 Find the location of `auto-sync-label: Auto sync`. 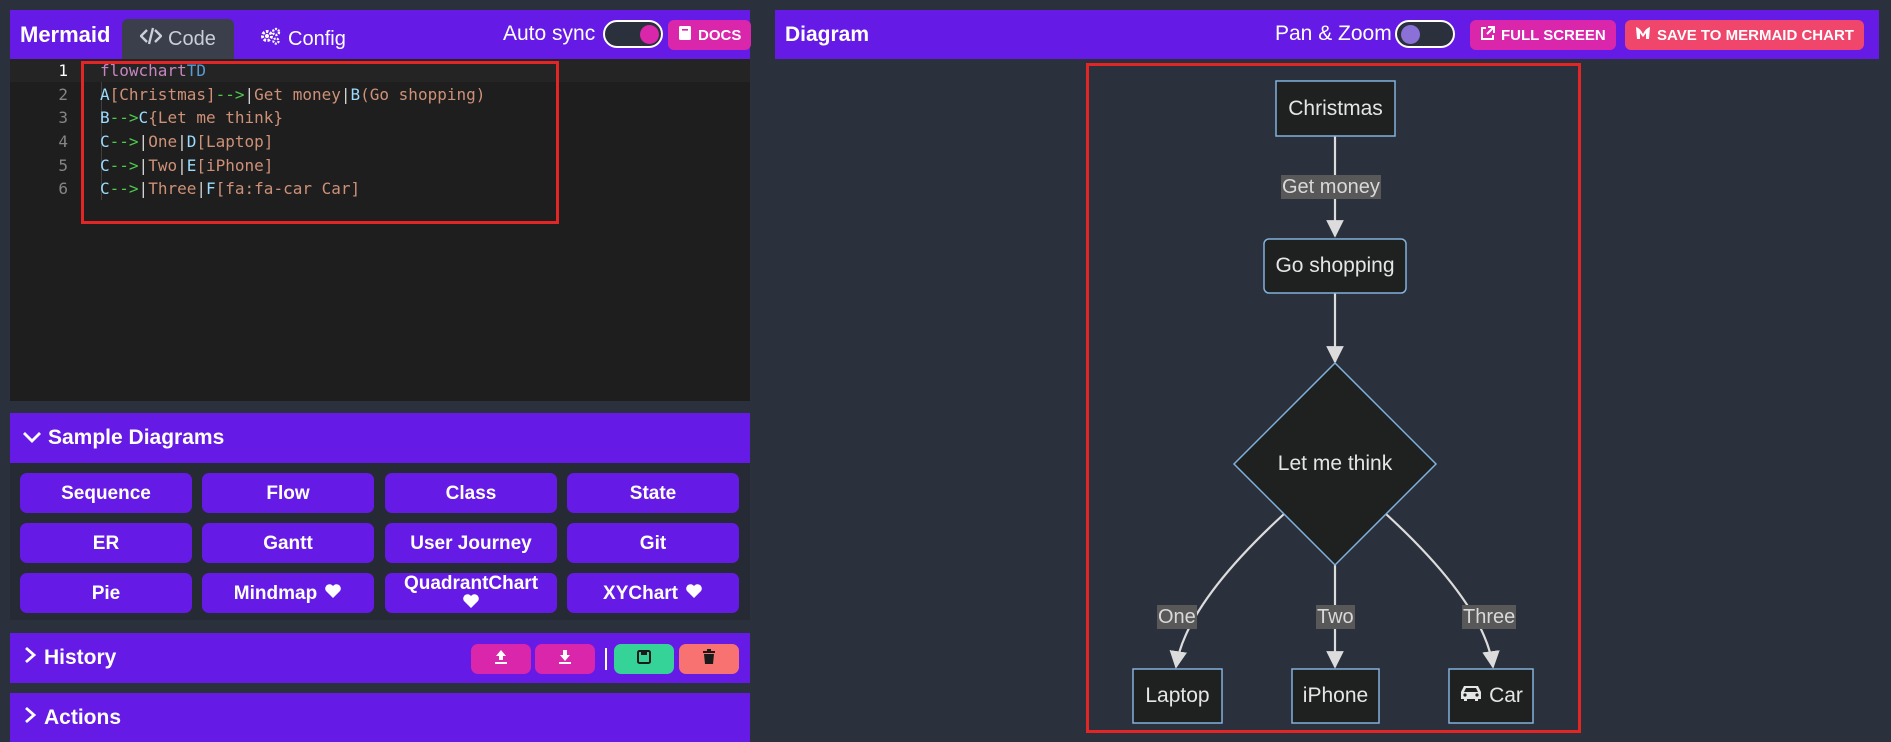

auto-sync-label: Auto sync is located at coordinates (549, 33).